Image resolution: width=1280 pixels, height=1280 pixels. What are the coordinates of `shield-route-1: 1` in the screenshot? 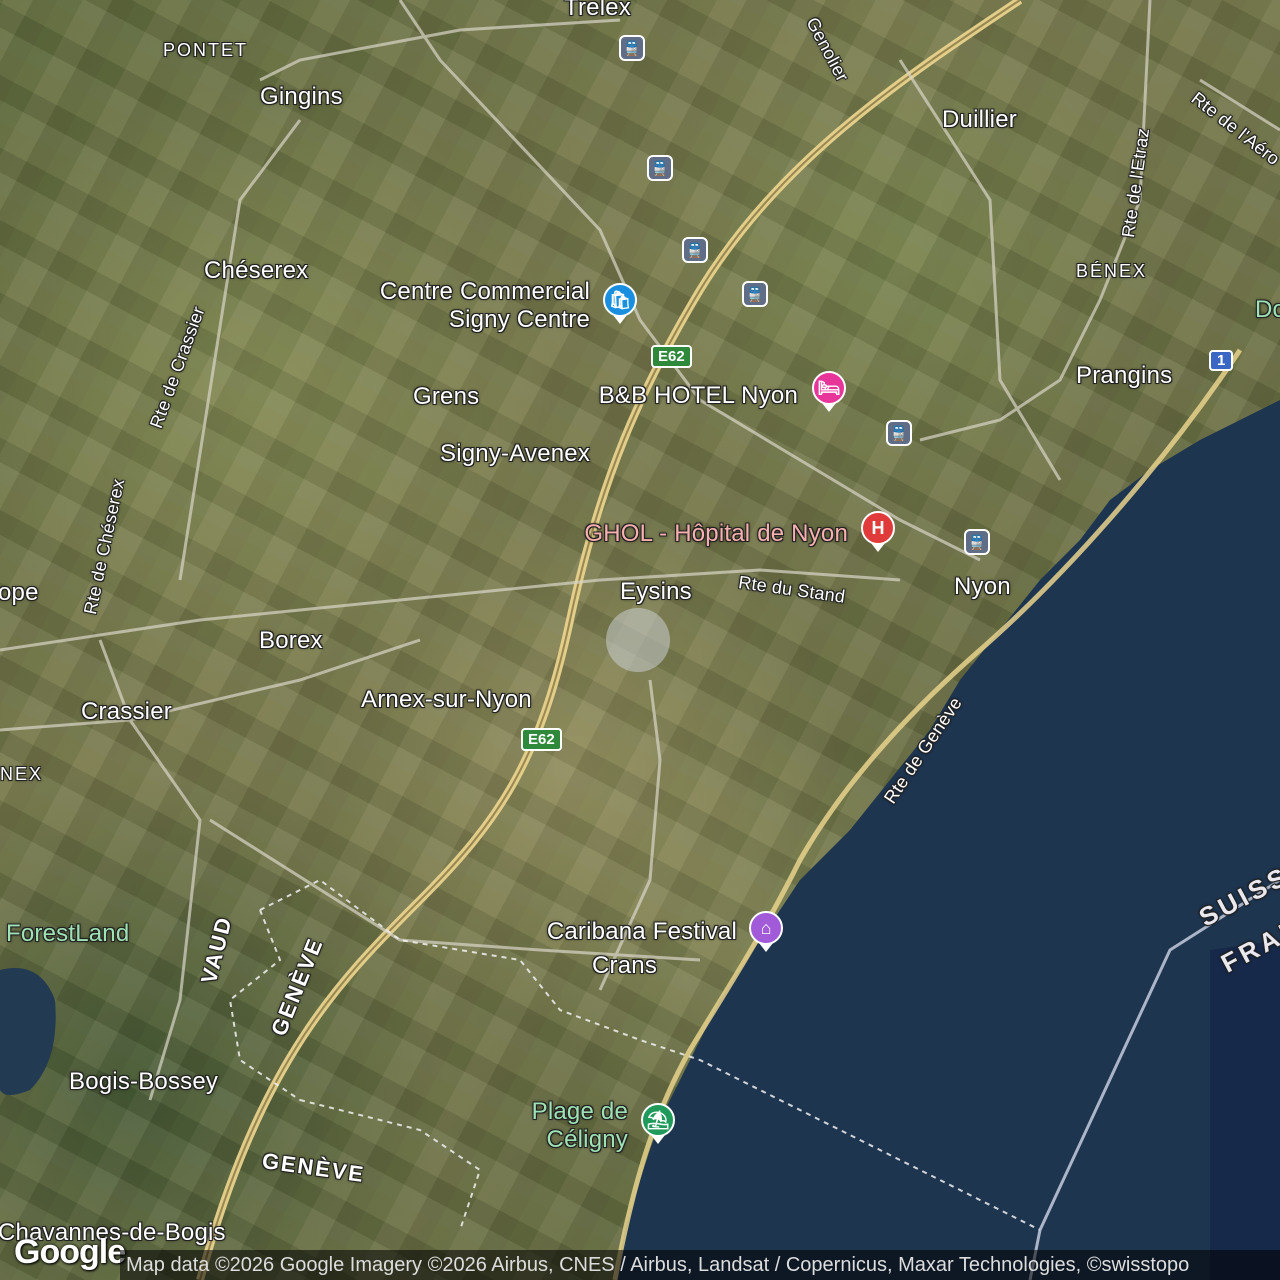 It's located at (1221, 360).